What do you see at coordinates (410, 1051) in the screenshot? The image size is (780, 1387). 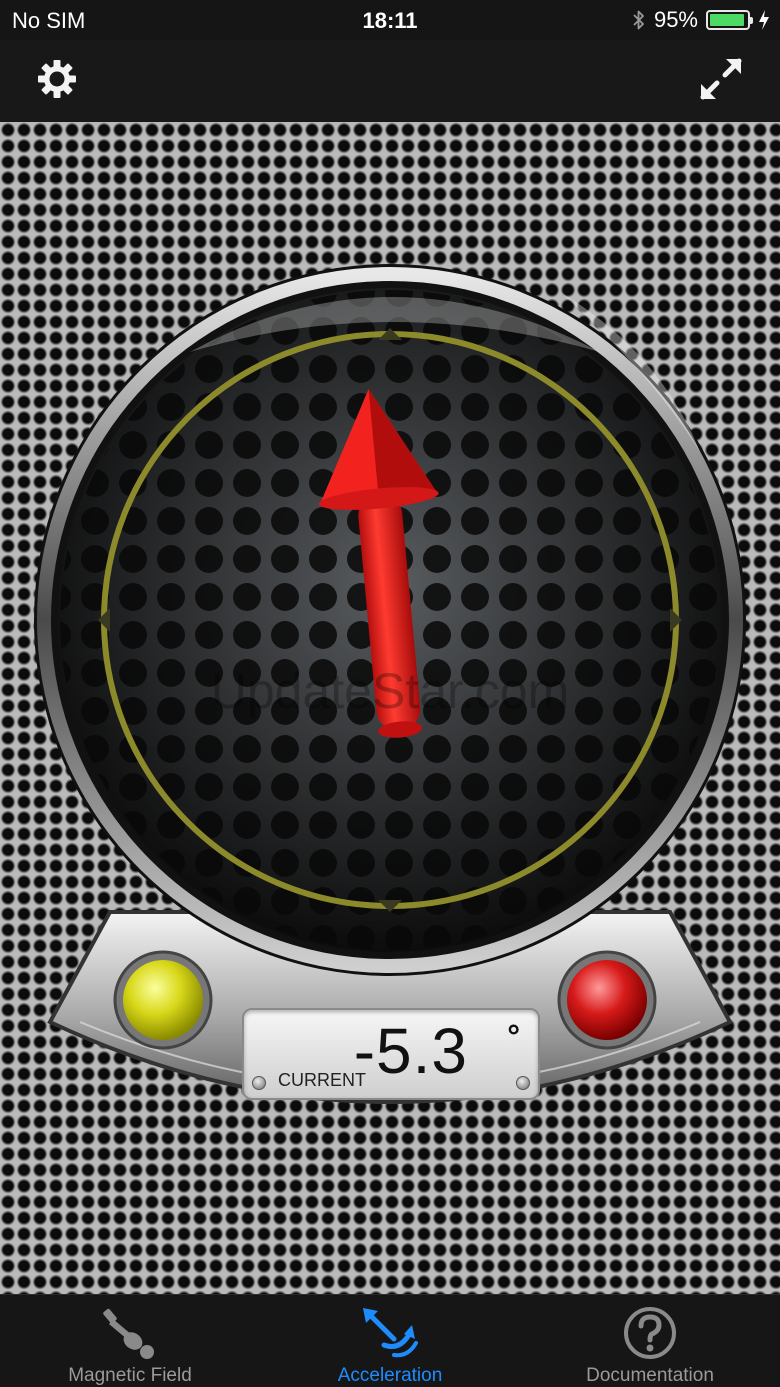 I see `reading-value: -5.3` at bounding box center [410, 1051].